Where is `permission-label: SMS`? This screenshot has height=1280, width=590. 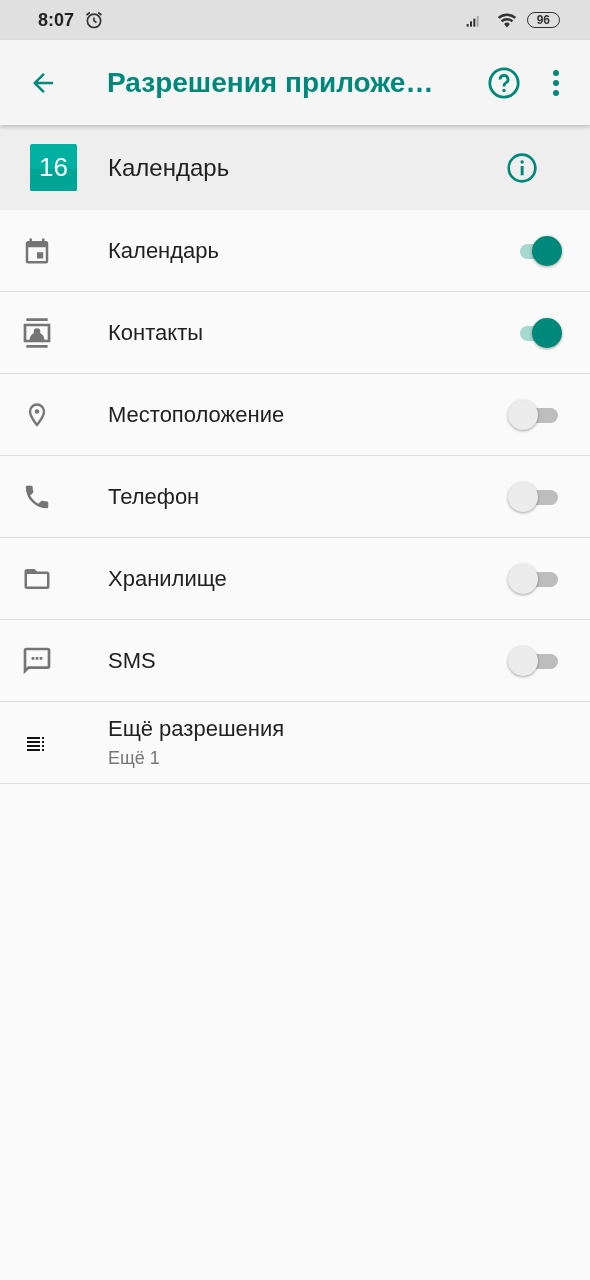
permission-label: SMS is located at coordinates (308, 660).